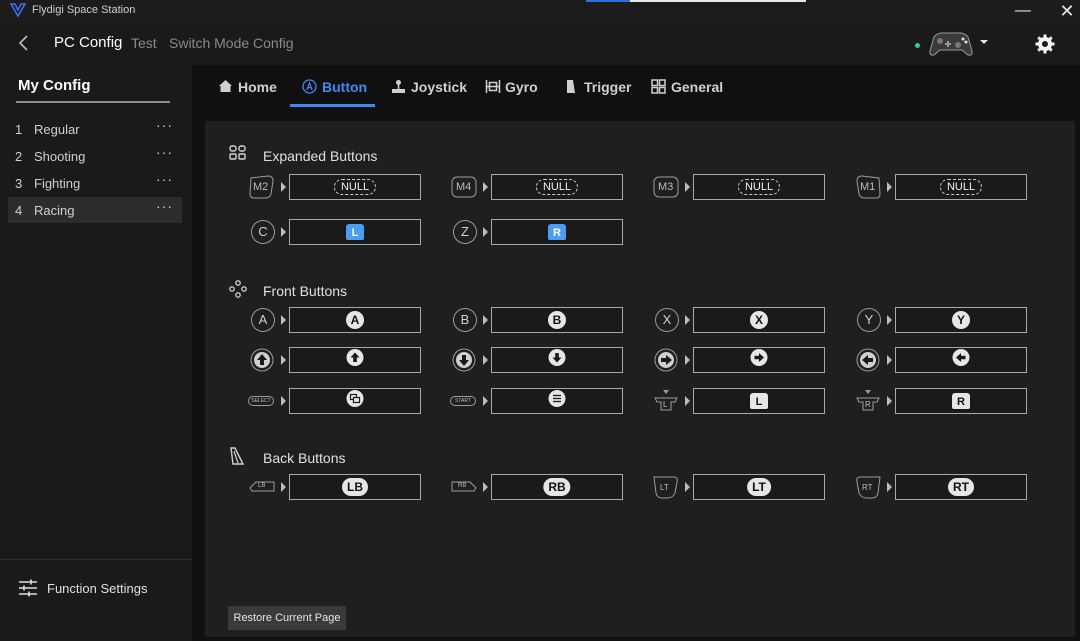  Describe the element at coordinates (493, 86) in the screenshot. I see `gyro-icon` at that location.